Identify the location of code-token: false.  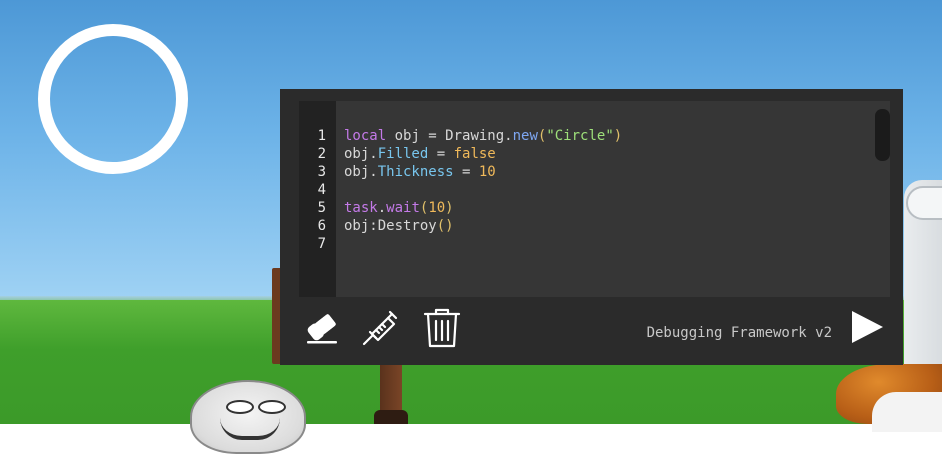
(474, 154).